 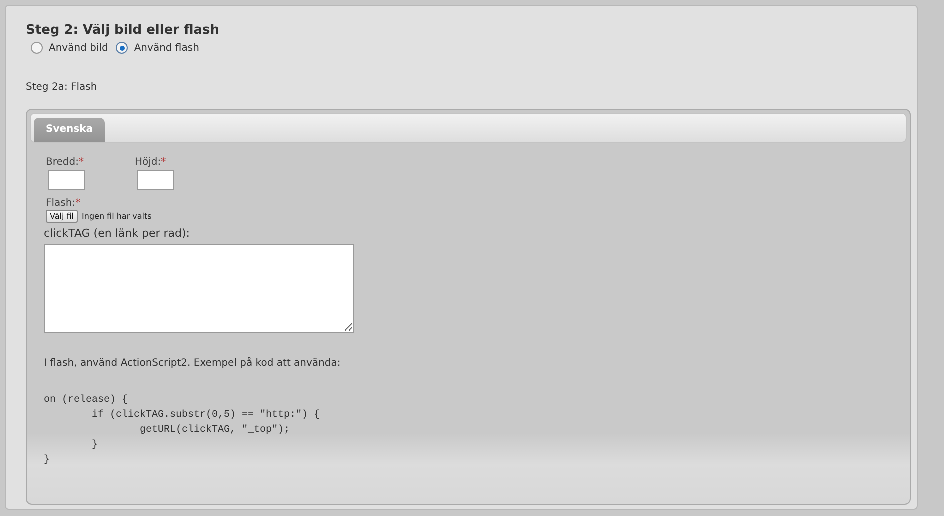 I want to click on radio-label: Använd bild, so click(x=78, y=48).